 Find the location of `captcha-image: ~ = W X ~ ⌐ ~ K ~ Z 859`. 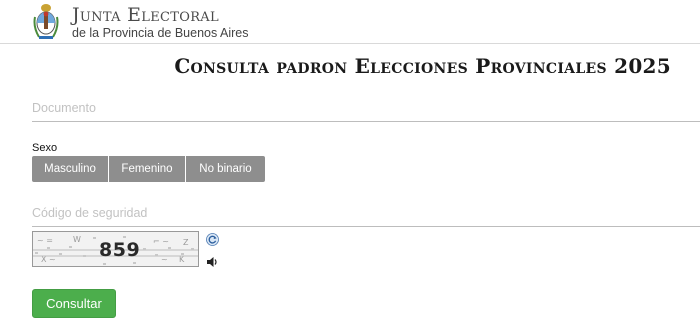

captcha-image: ~ = W X ~ ⌐ ~ K ~ Z 859 is located at coordinates (115, 249).